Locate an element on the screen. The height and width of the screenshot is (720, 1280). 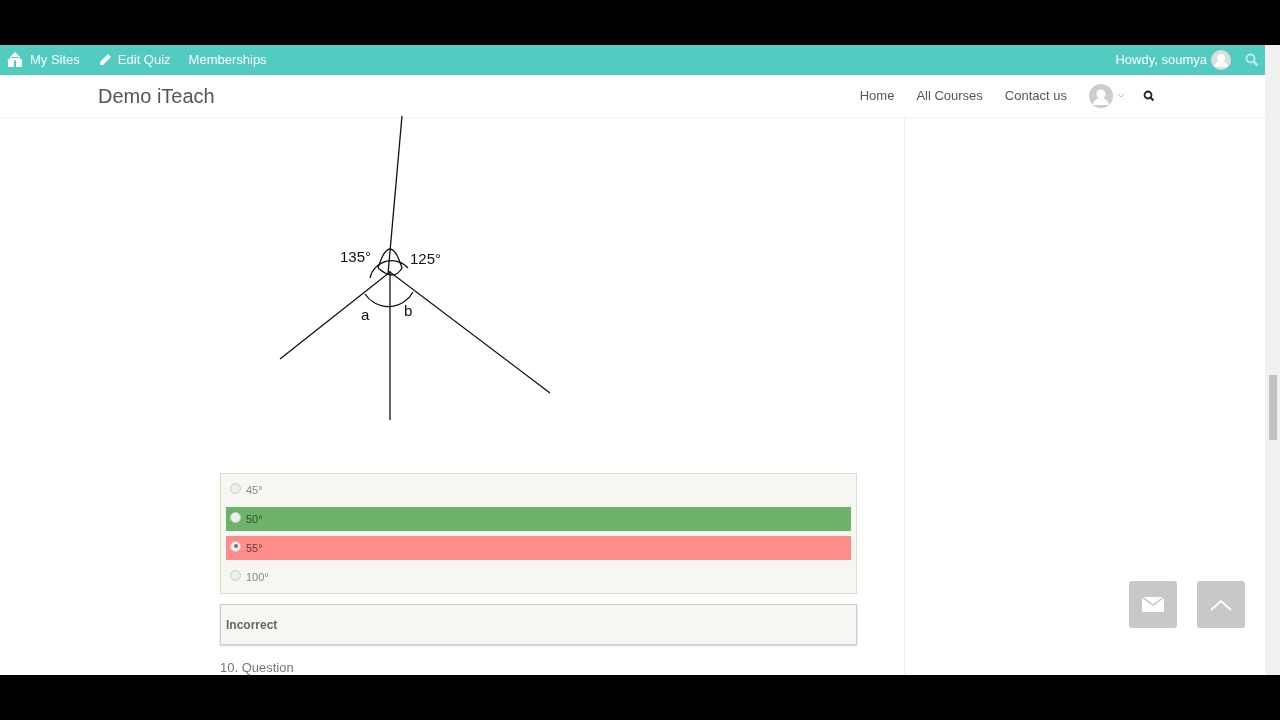
caret-icon is located at coordinates (1121, 96).